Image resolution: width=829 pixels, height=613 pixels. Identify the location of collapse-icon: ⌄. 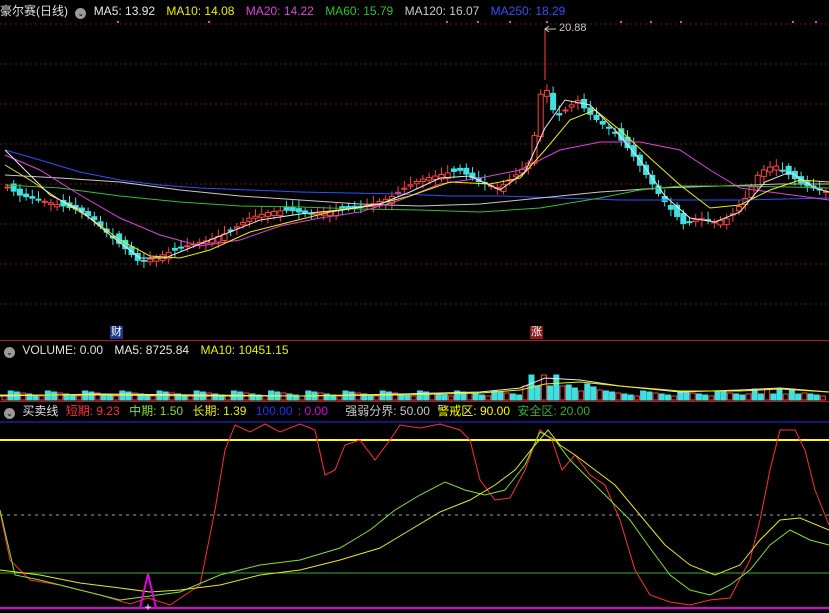
(81, 13).